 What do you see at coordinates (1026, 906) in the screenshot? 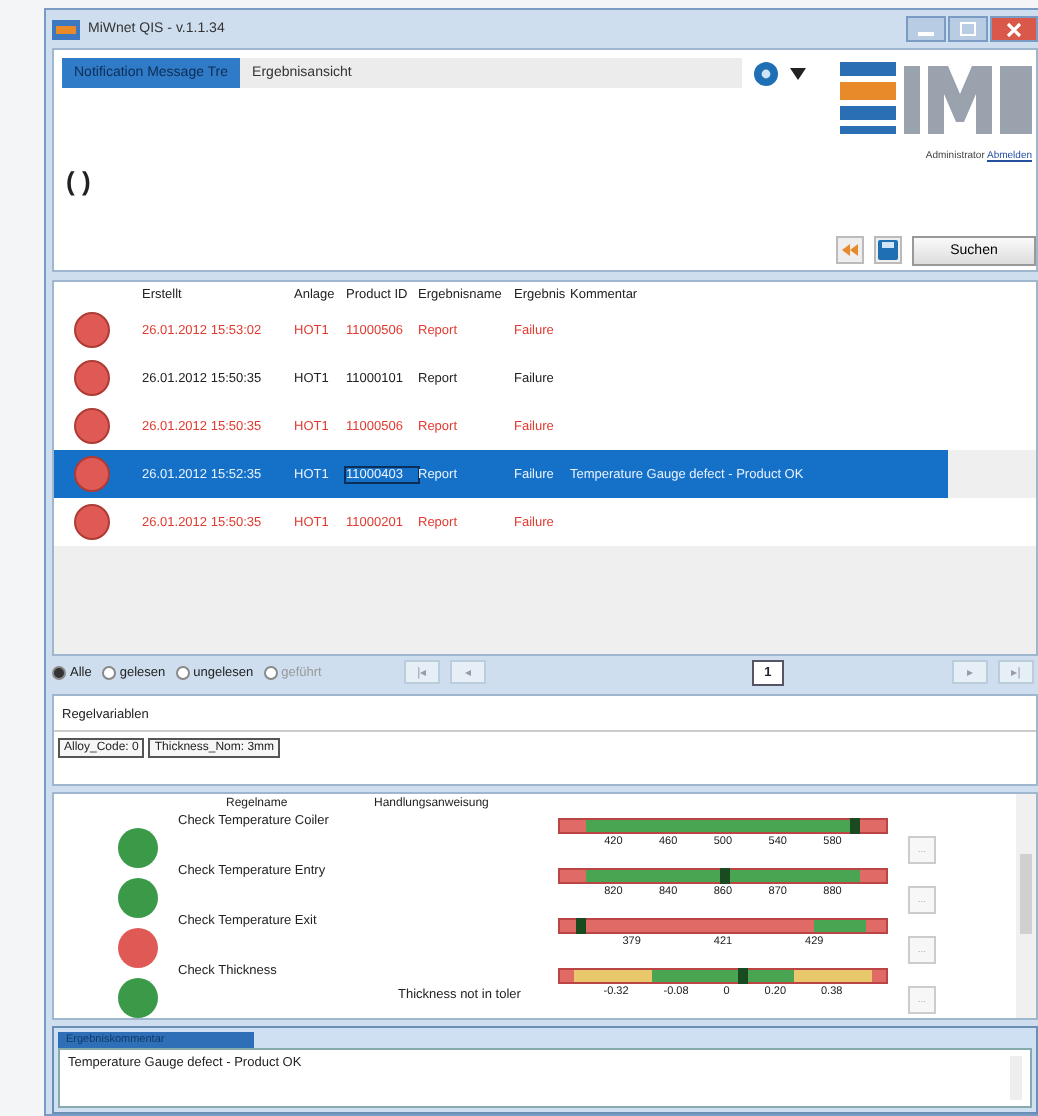
I see `scrollbar` at bounding box center [1026, 906].